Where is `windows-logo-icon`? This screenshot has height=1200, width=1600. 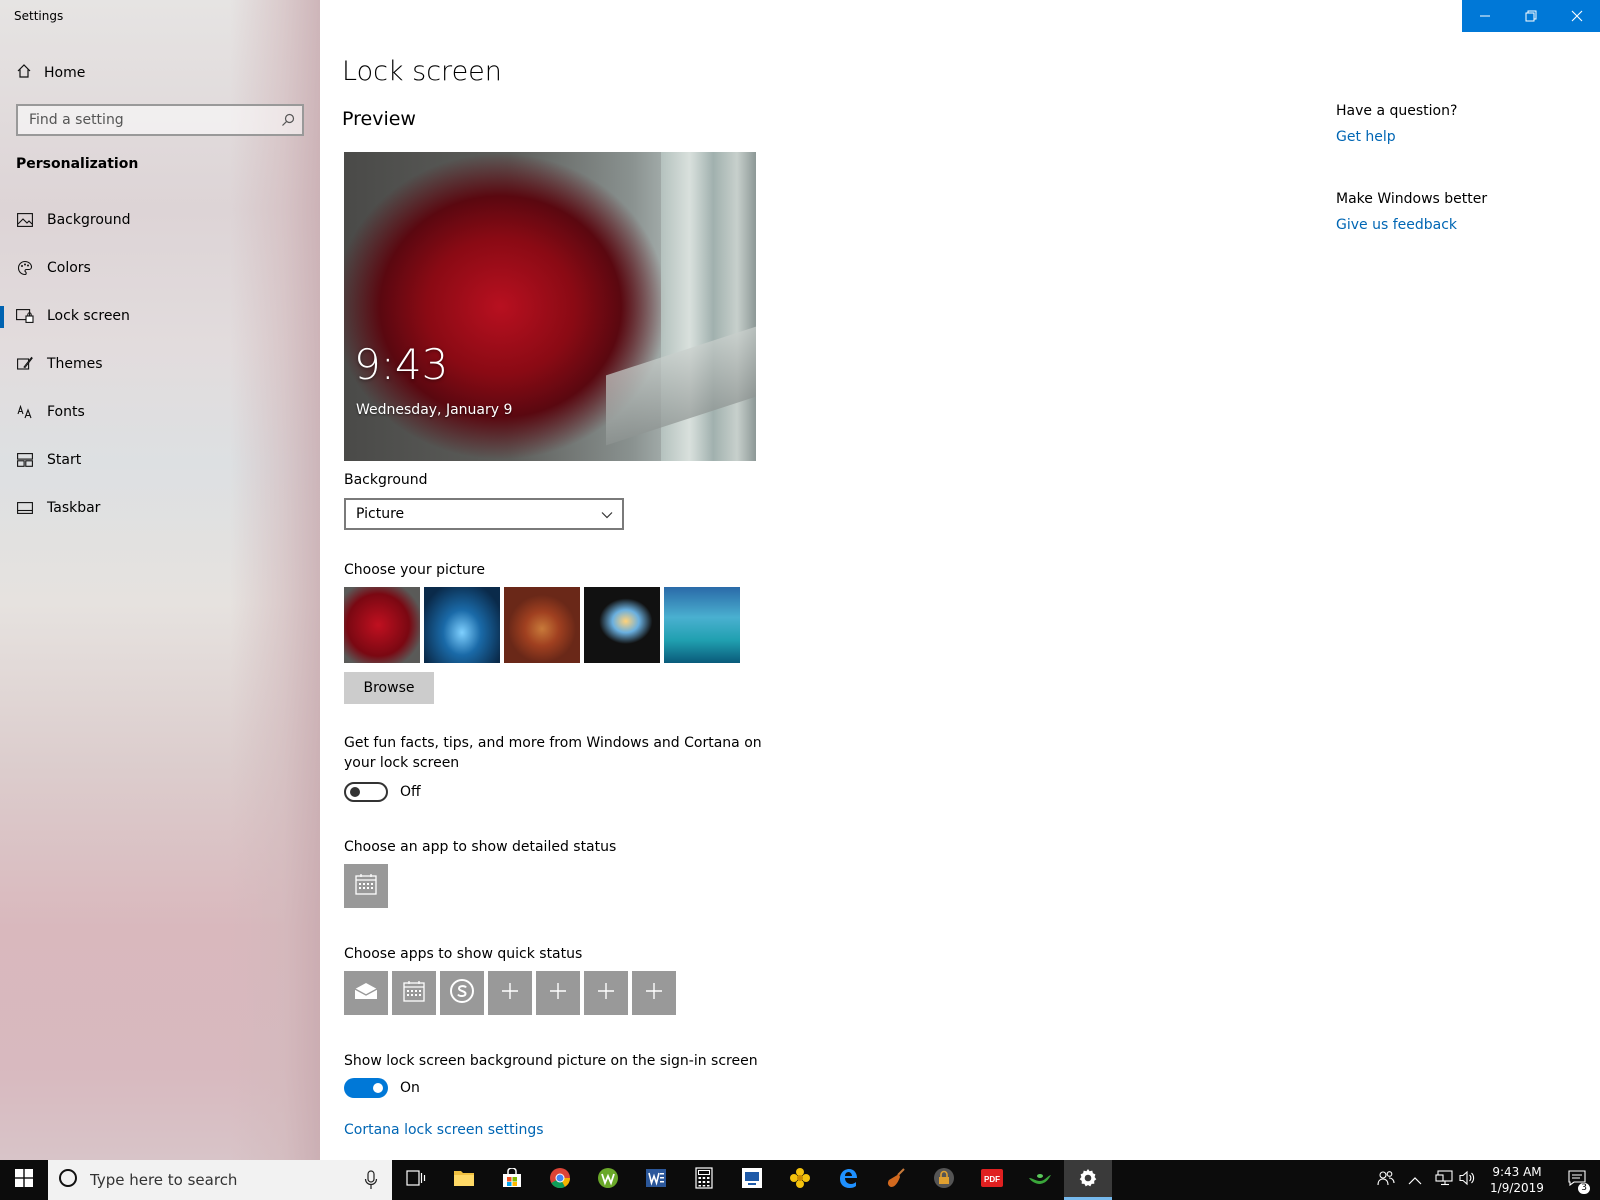
windows-logo-icon is located at coordinates (24, 1180).